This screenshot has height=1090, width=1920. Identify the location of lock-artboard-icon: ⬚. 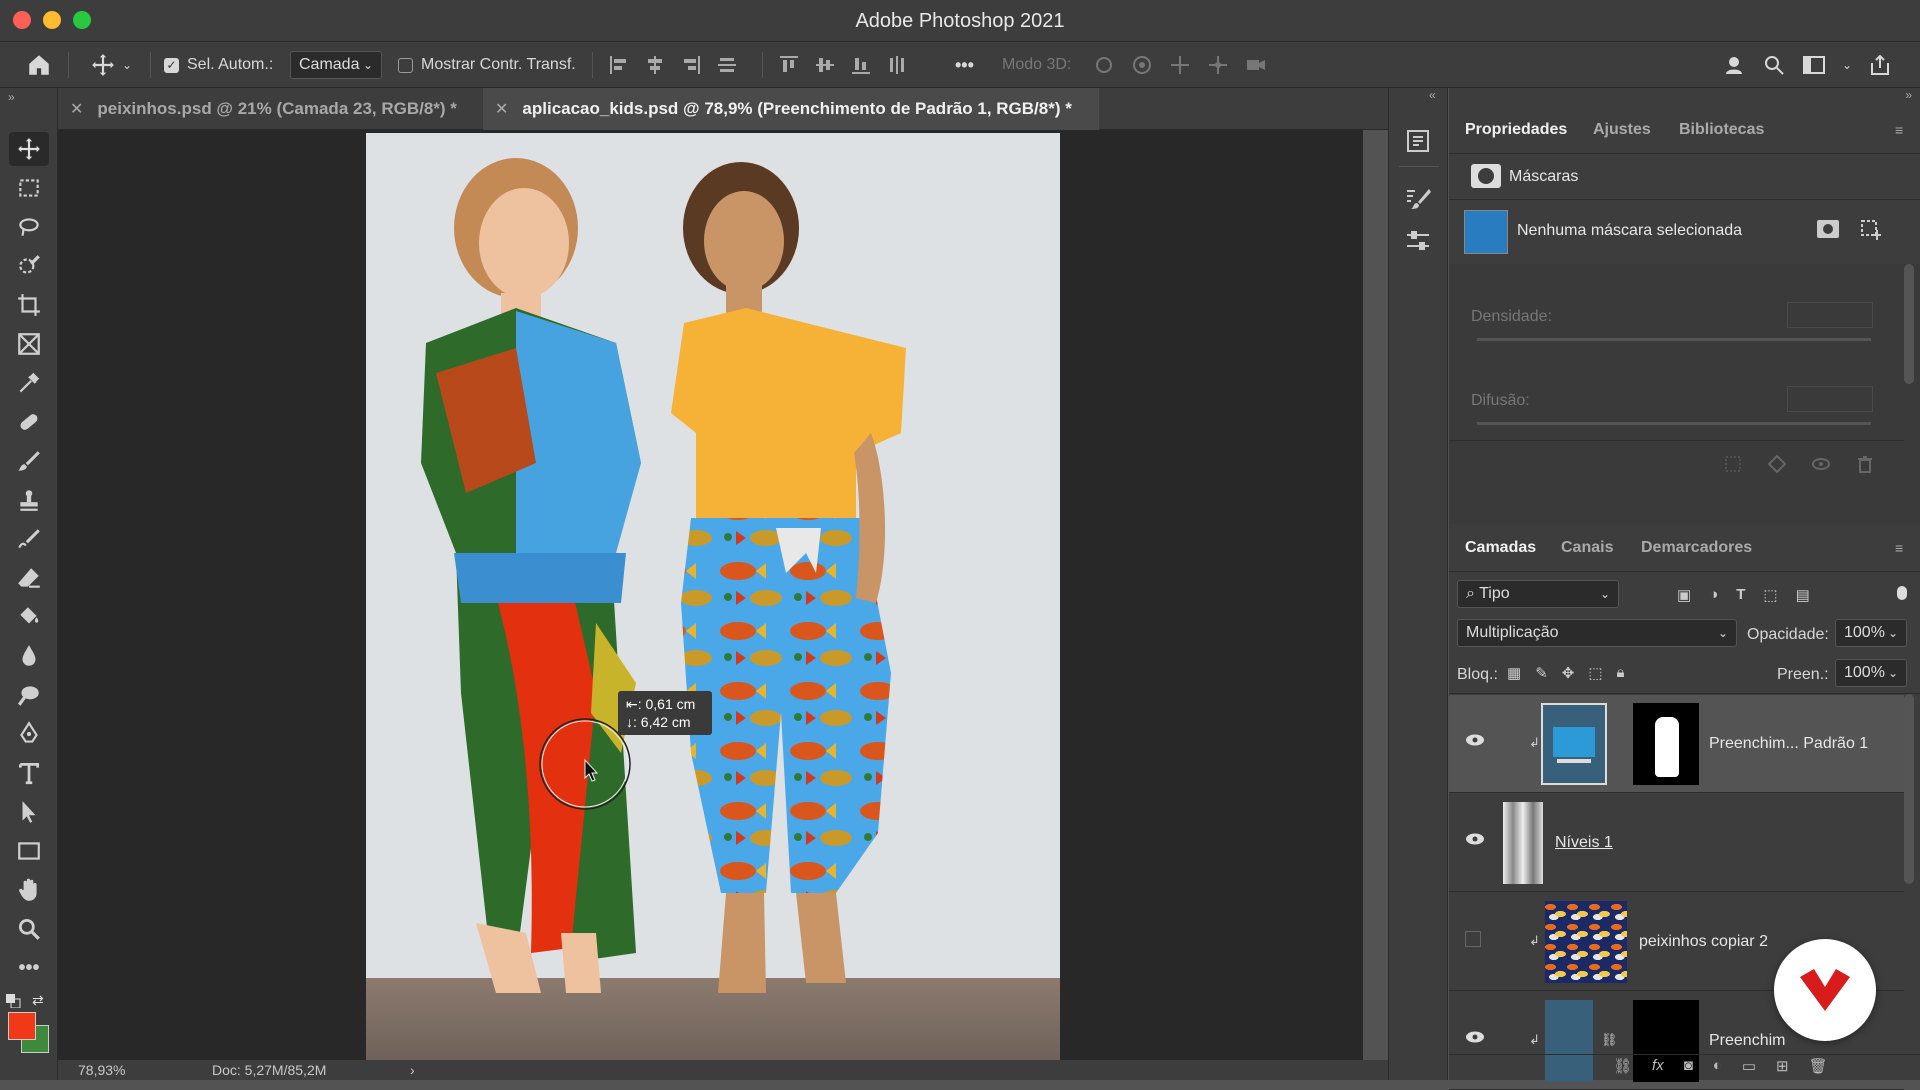
(1595, 673).